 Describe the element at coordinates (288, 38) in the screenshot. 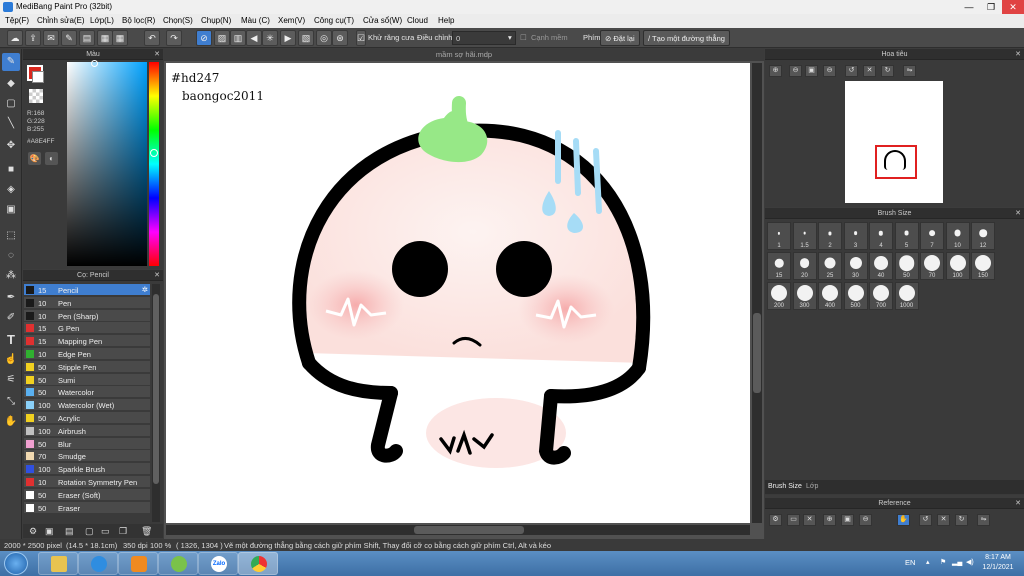

I see `snap-vanish-icon: ▶` at that location.